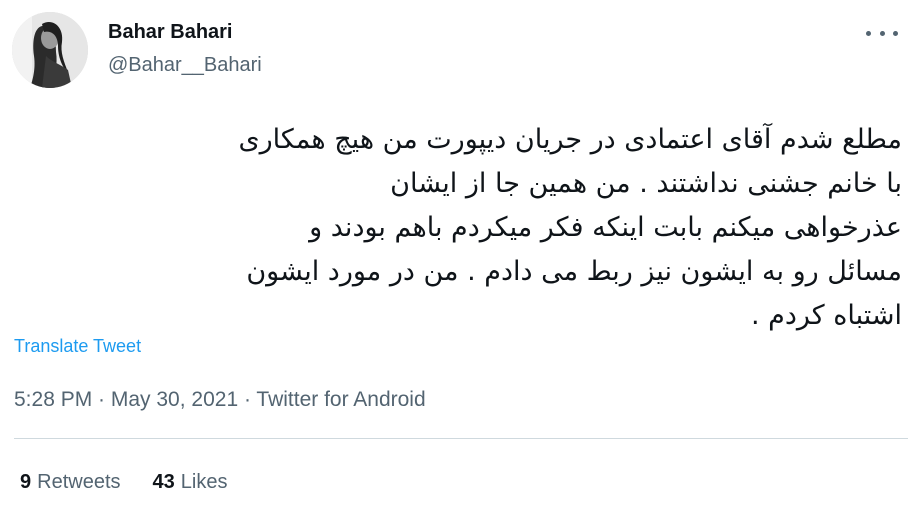 The height and width of the screenshot is (521, 921). I want to click on tweet-stats: 9 Retweets 43 Likes, so click(123, 482).